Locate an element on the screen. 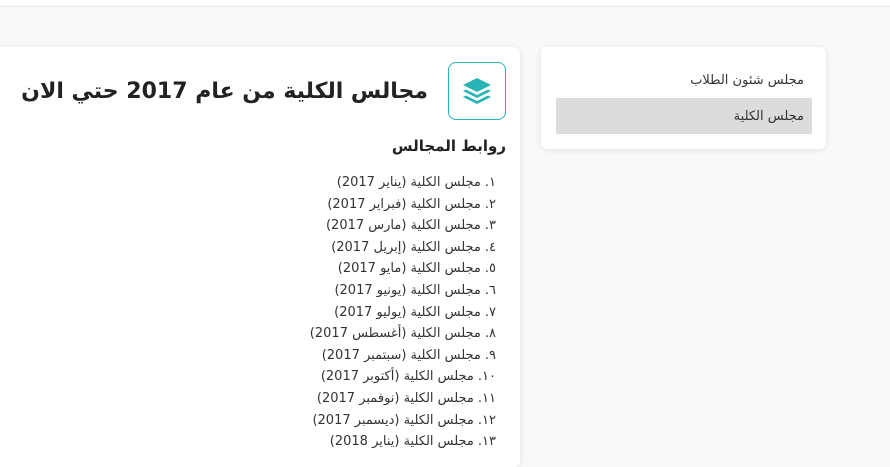 The height and width of the screenshot is (467, 890). council-link-label: مجلس الكلية (إبريل 2017) is located at coordinates (406, 247).